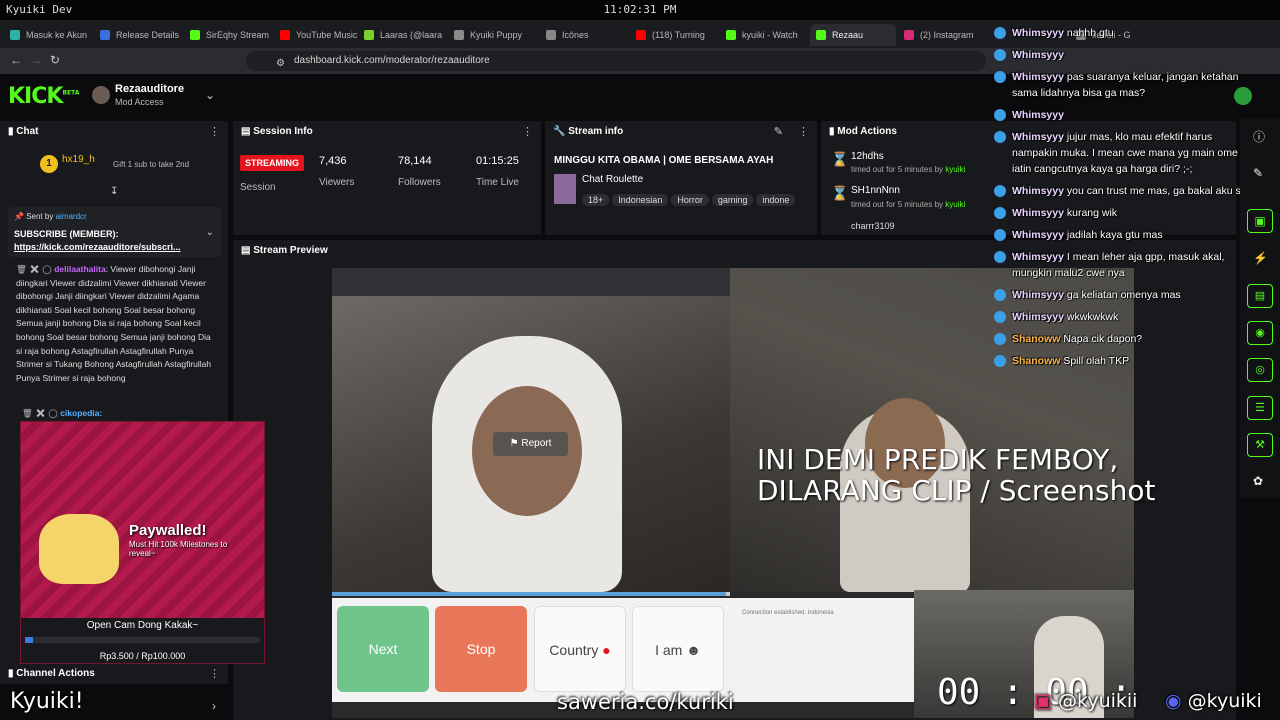 Image resolution: width=1280 pixels, height=720 pixels. I want to click on grid-icon: ▣, so click(1260, 221).